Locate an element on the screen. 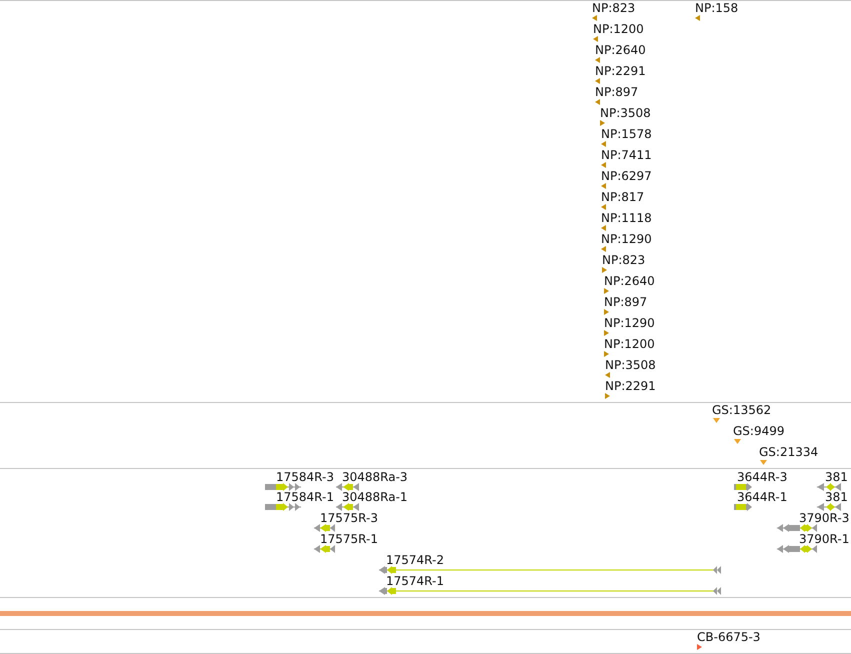 The width and height of the screenshot is (851, 654). feature-label: GS:21334 is located at coordinates (788, 452).